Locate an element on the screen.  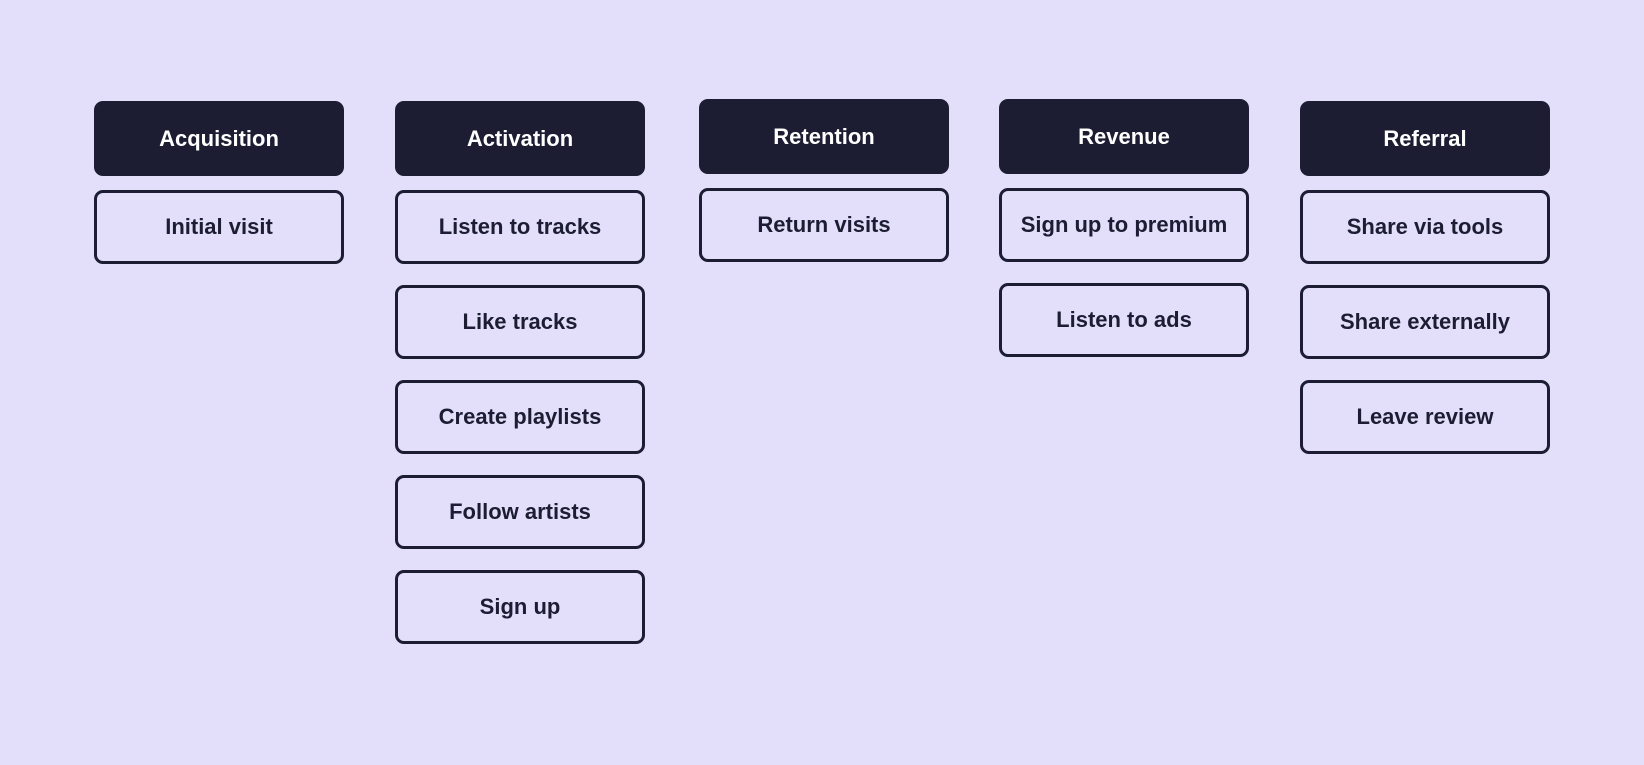
stage-items: Initial visit is located at coordinates (219, 227).